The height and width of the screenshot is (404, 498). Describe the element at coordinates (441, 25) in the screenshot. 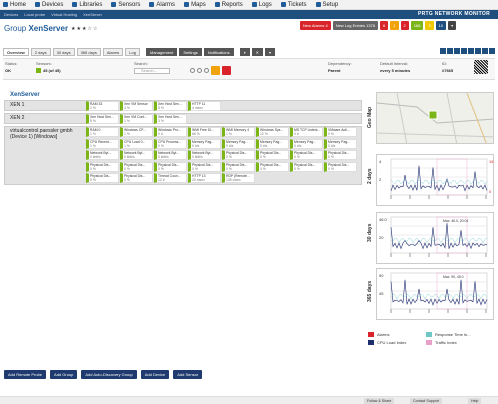

I see `alert-button: 10` at that location.